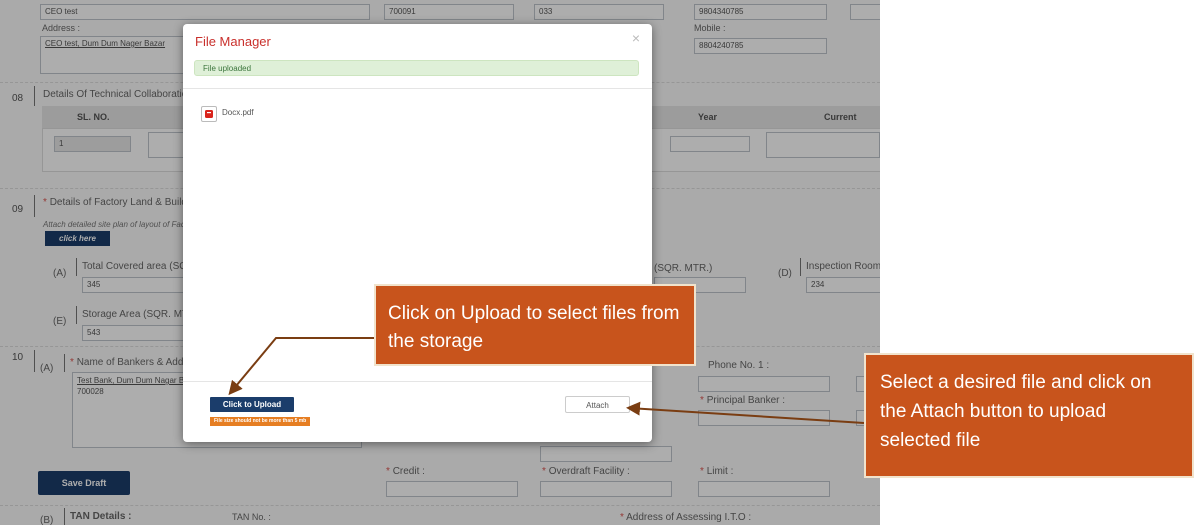  What do you see at coordinates (745, 412) in the screenshot?
I see `attach-pointer-arrow` at bounding box center [745, 412].